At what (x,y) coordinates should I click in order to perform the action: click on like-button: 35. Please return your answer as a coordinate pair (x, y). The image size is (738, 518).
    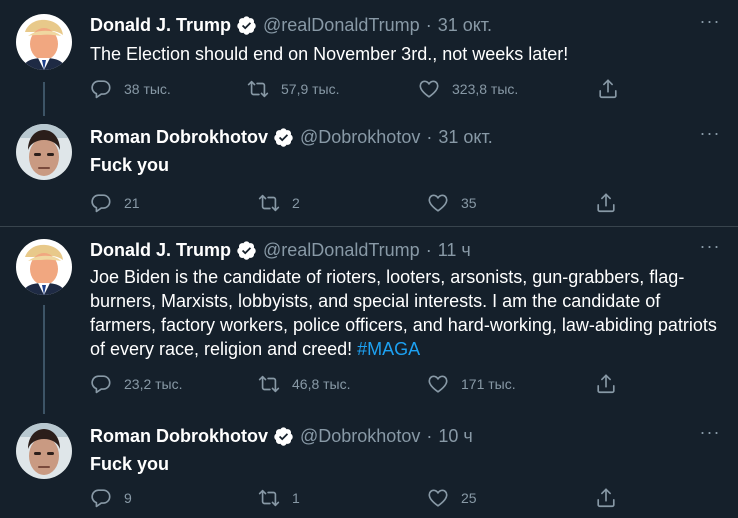
    Looking at the image, I should click on (452, 203).